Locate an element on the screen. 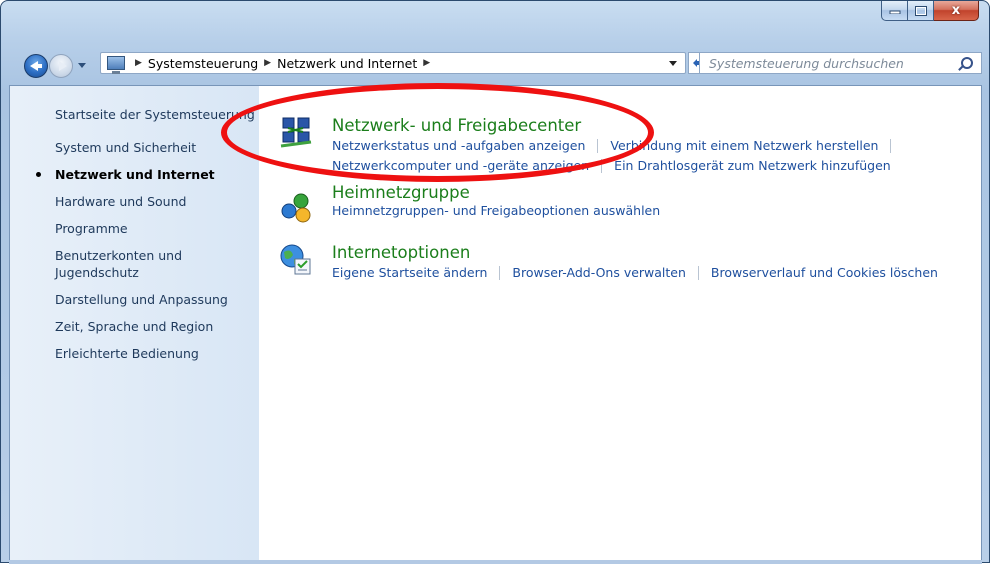 This screenshot has width=990, height=564. forward-arrow-icon is located at coordinates (63, 66).